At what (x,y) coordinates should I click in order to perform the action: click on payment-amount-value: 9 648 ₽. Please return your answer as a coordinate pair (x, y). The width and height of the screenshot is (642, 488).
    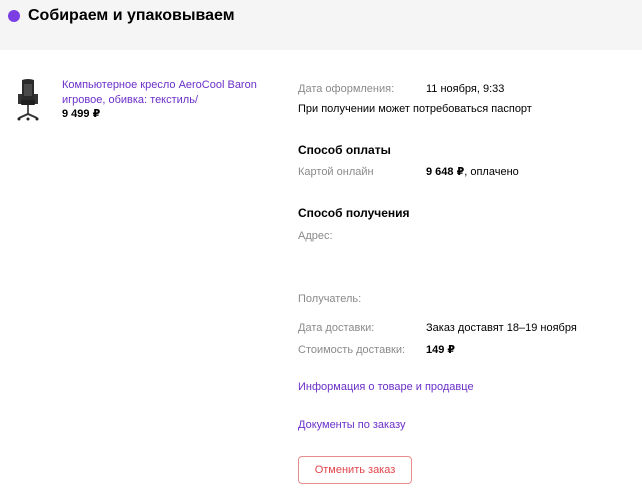
    Looking at the image, I should click on (445, 172).